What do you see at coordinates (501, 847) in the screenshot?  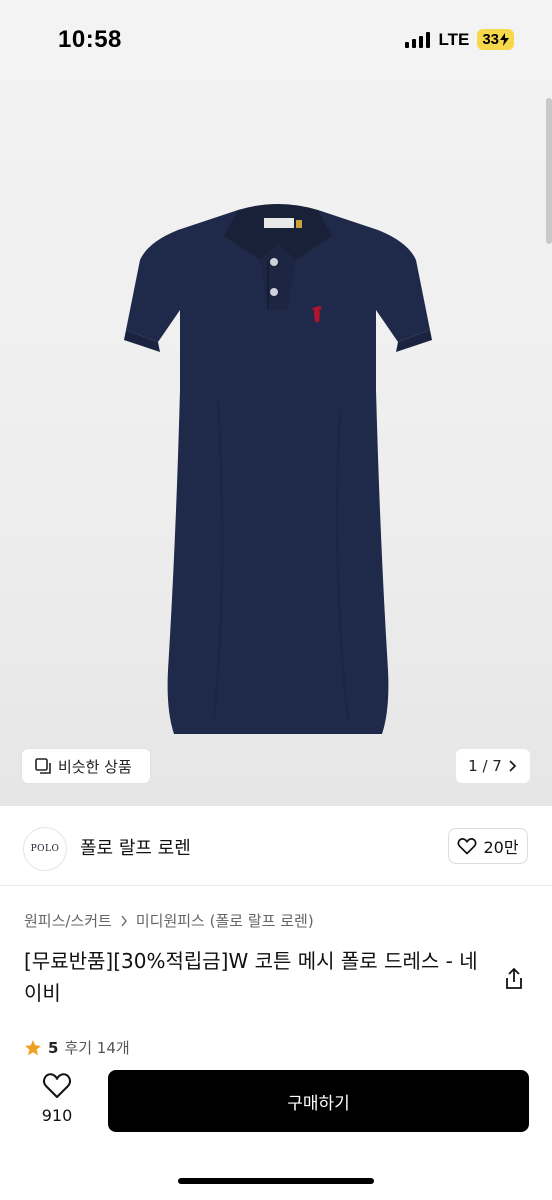 I see `brand-like-count: 20만` at bounding box center [501, 847].